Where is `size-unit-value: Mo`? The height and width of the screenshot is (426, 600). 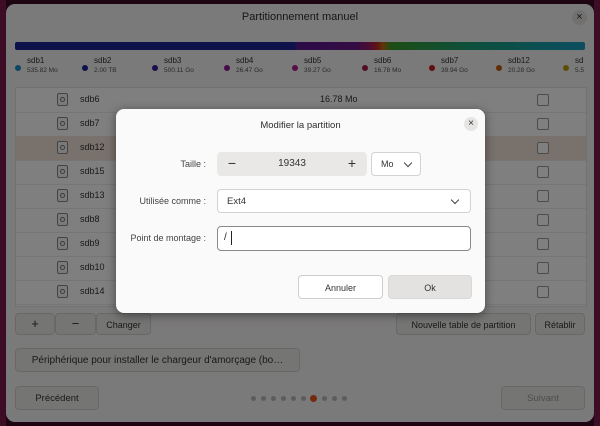
size-unit-value: Mo is located at coordinates (387, 164).